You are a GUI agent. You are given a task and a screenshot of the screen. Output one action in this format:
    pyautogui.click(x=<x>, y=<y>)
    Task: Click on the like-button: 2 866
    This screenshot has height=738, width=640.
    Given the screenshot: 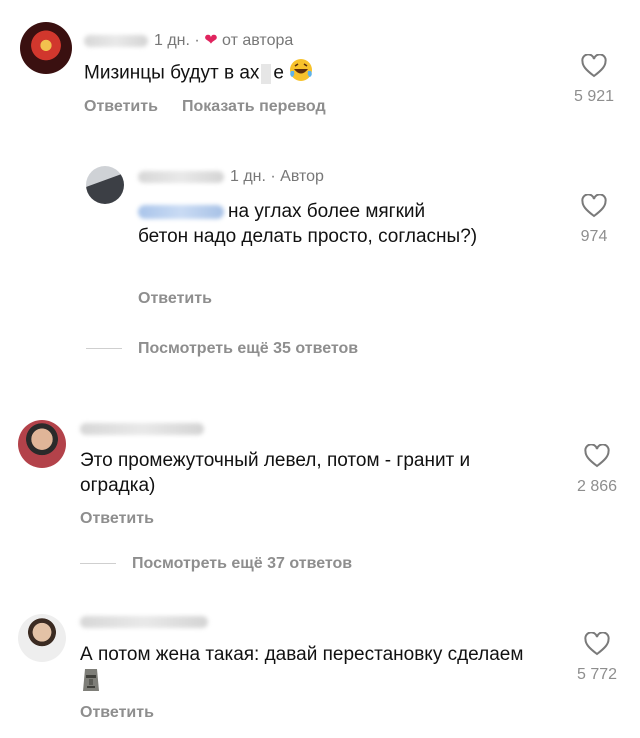 What is the action you would take?
    pyautogui.click(x=597, y=470)
    